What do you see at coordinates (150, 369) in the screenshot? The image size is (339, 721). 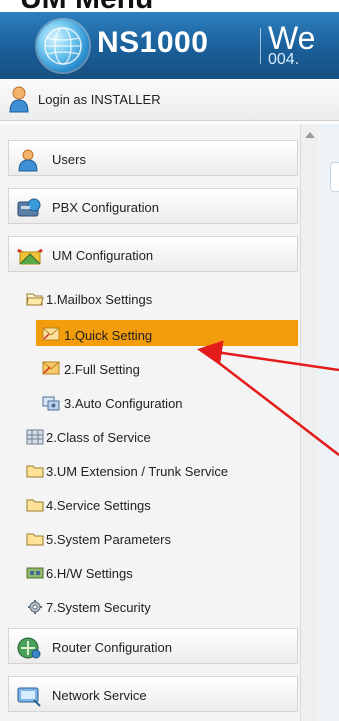 I see `menu-item-full-setting: 2.Full Setting` at bounding box center [150, 369].